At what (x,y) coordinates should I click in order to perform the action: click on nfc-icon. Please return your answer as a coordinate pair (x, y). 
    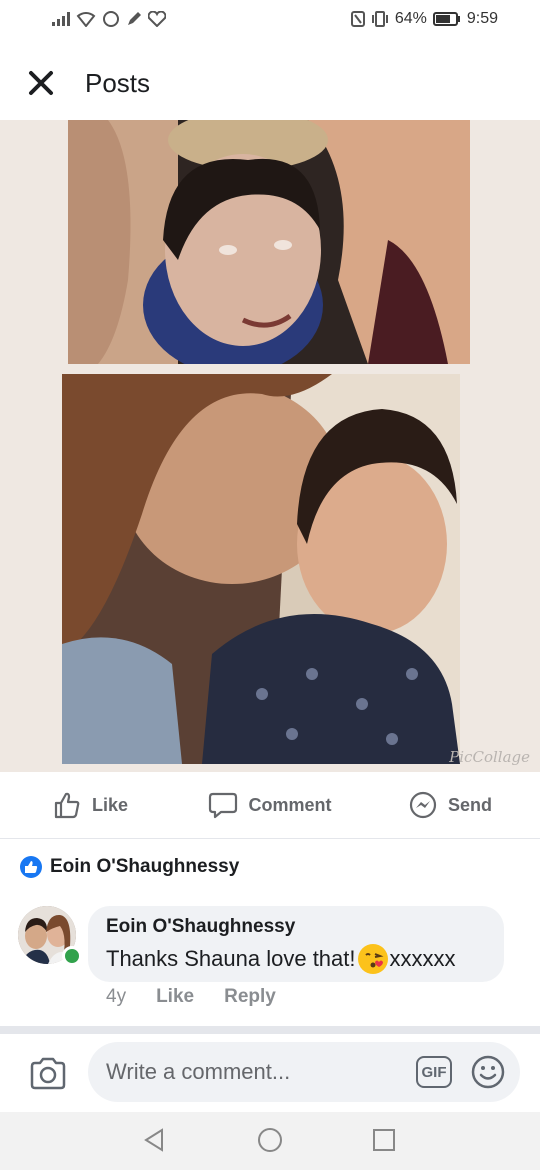
    Looking at the image, I should click on (357, 19).